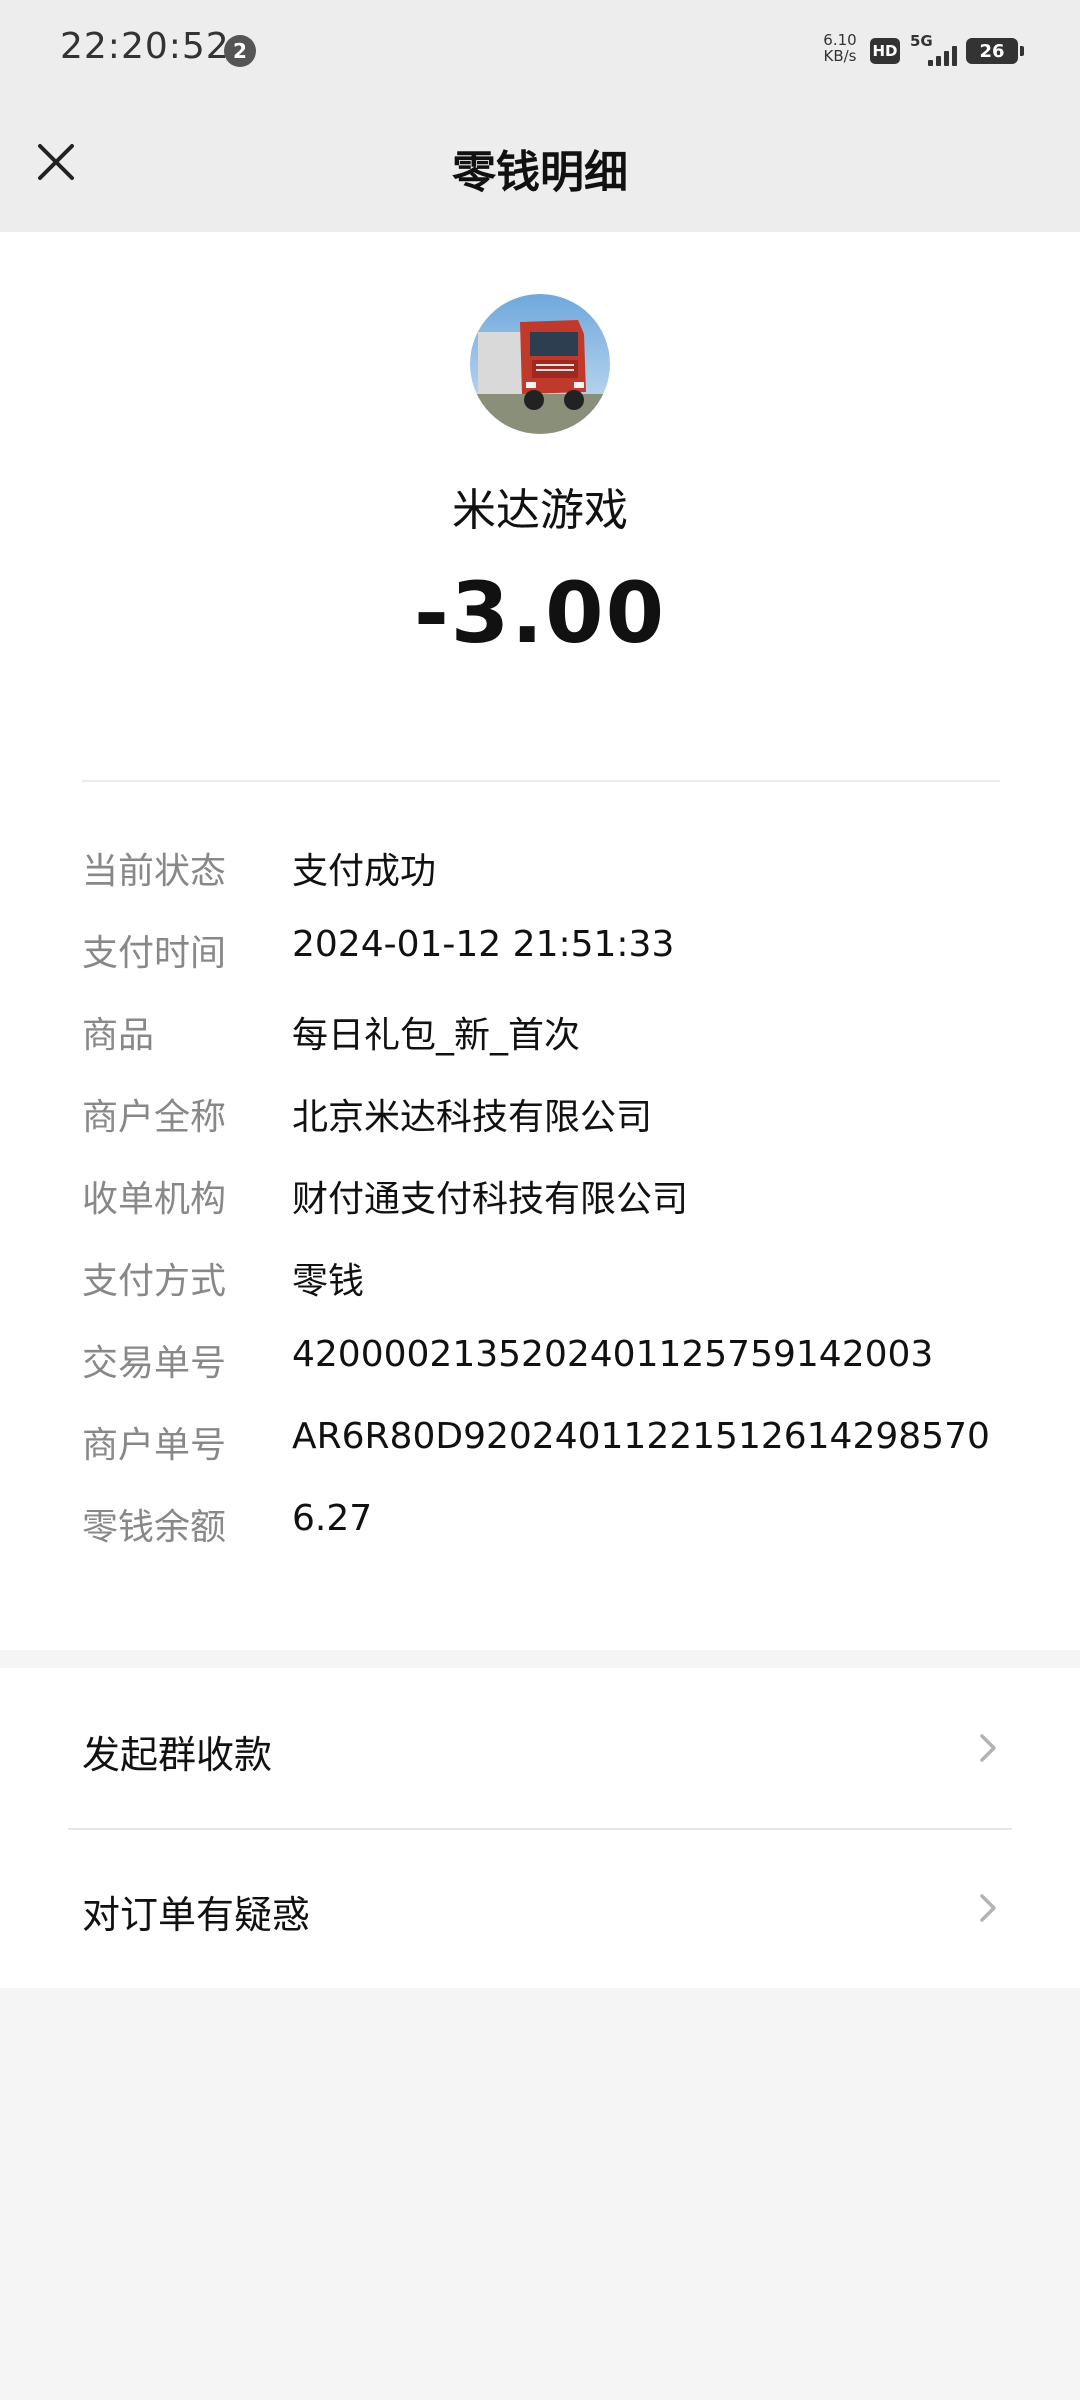  I want to click on action-label: 发起群收款, so click(177, 1755).